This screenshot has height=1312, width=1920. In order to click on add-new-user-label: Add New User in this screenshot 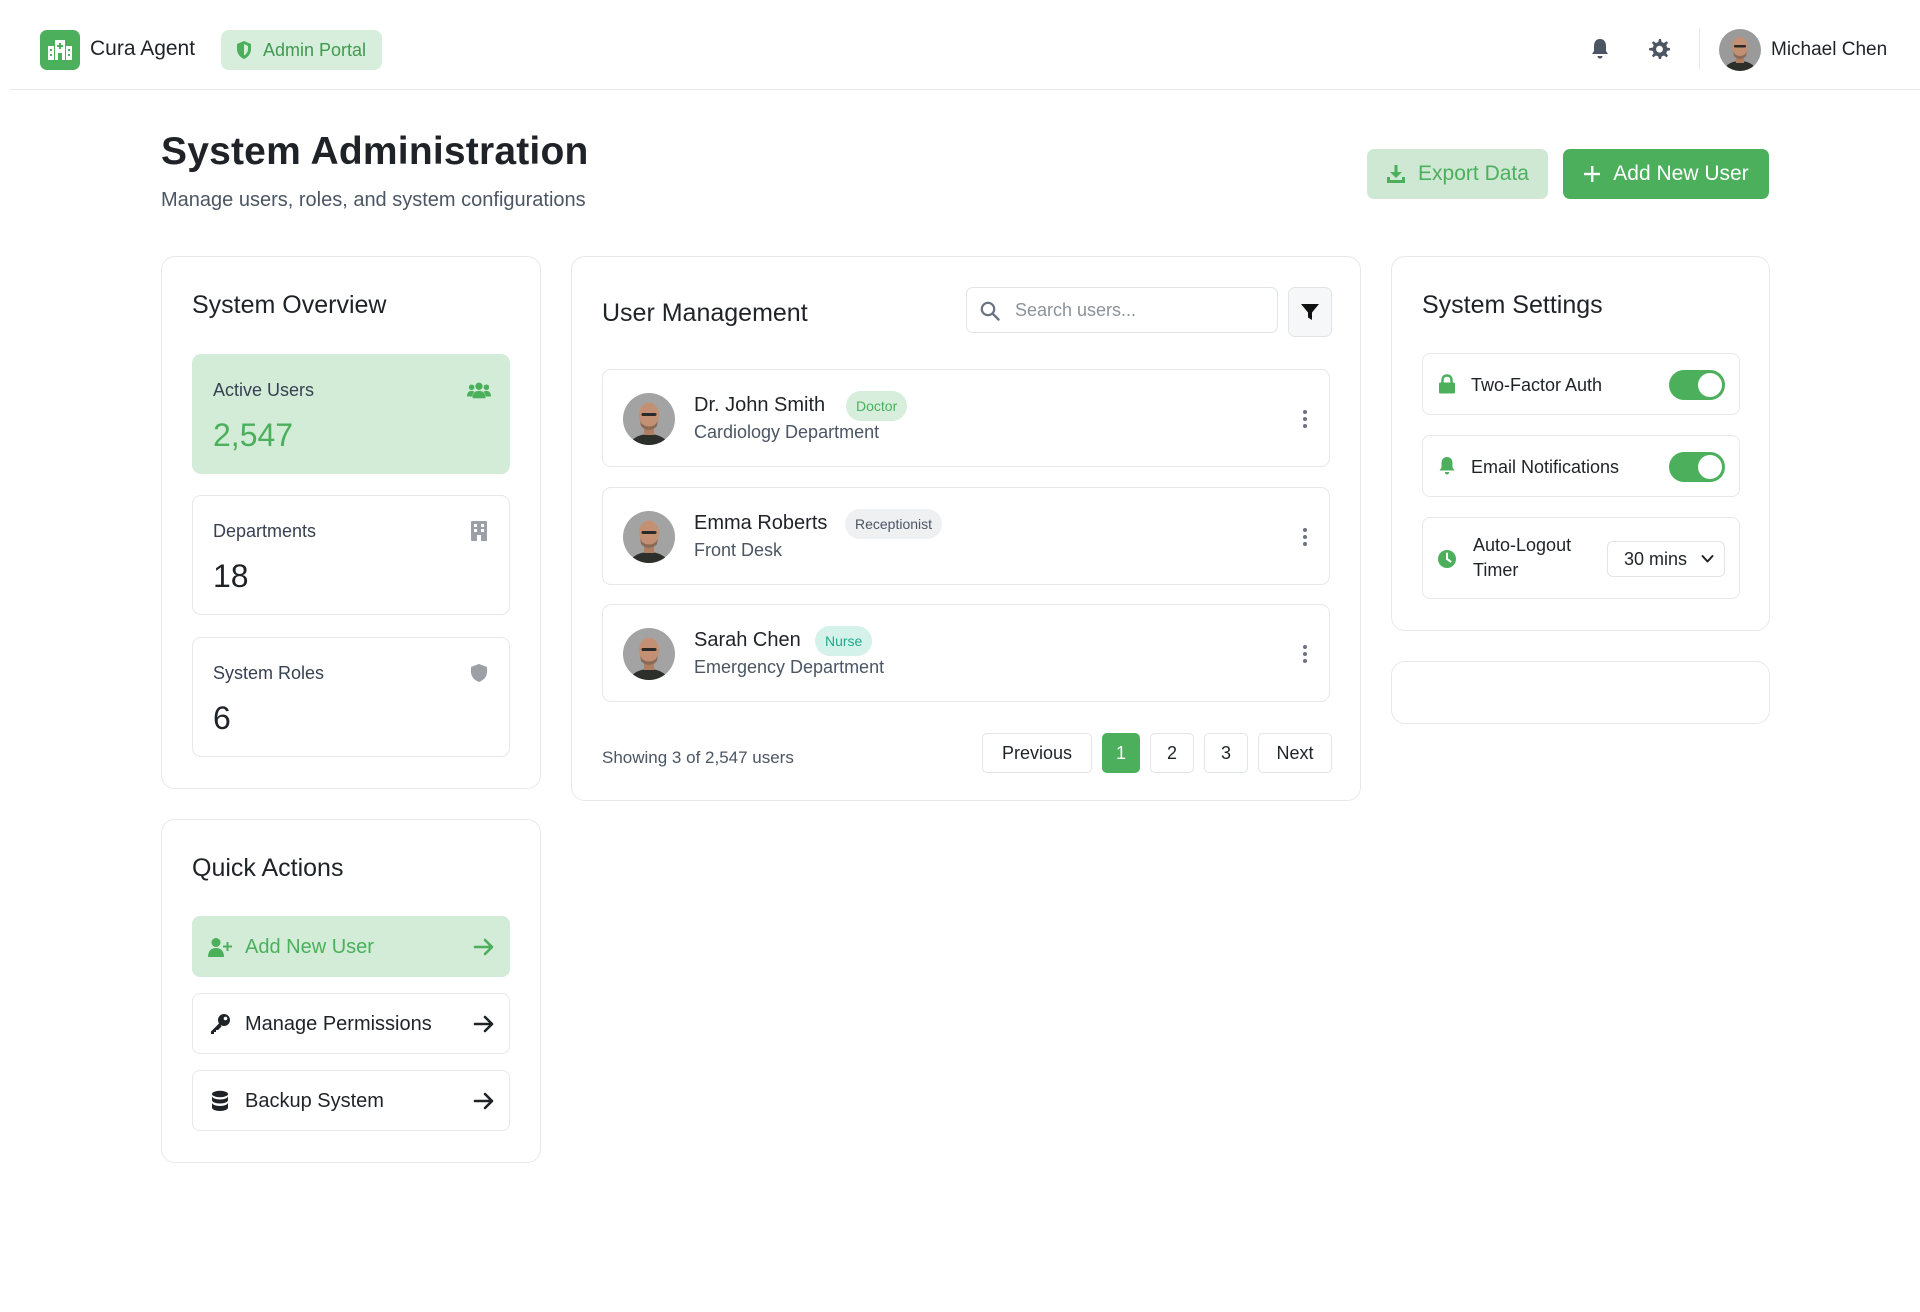, I will do `click(1681, 173)`.